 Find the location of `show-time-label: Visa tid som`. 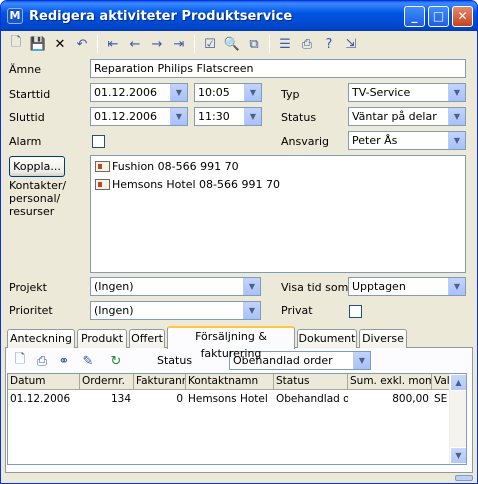

show-time-label: Visa tid som is located at coordinates (315, 287).